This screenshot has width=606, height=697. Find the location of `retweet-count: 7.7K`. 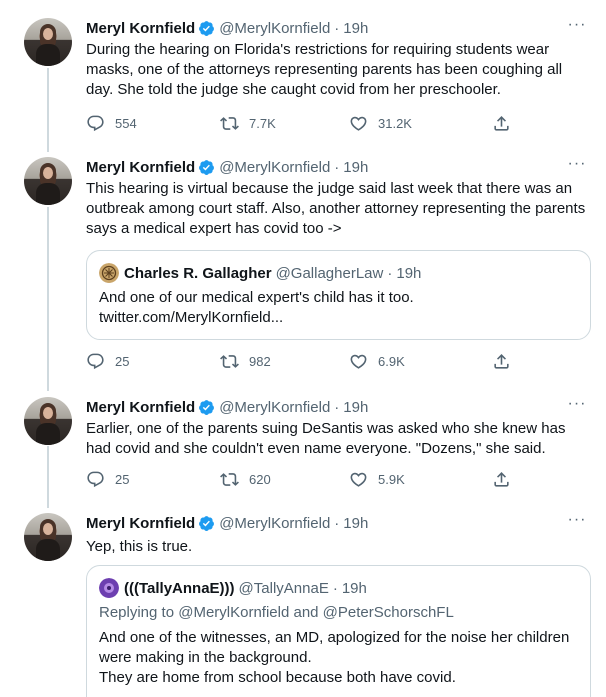

retweet-count: 7.7K is located at coordinates (262, 123).